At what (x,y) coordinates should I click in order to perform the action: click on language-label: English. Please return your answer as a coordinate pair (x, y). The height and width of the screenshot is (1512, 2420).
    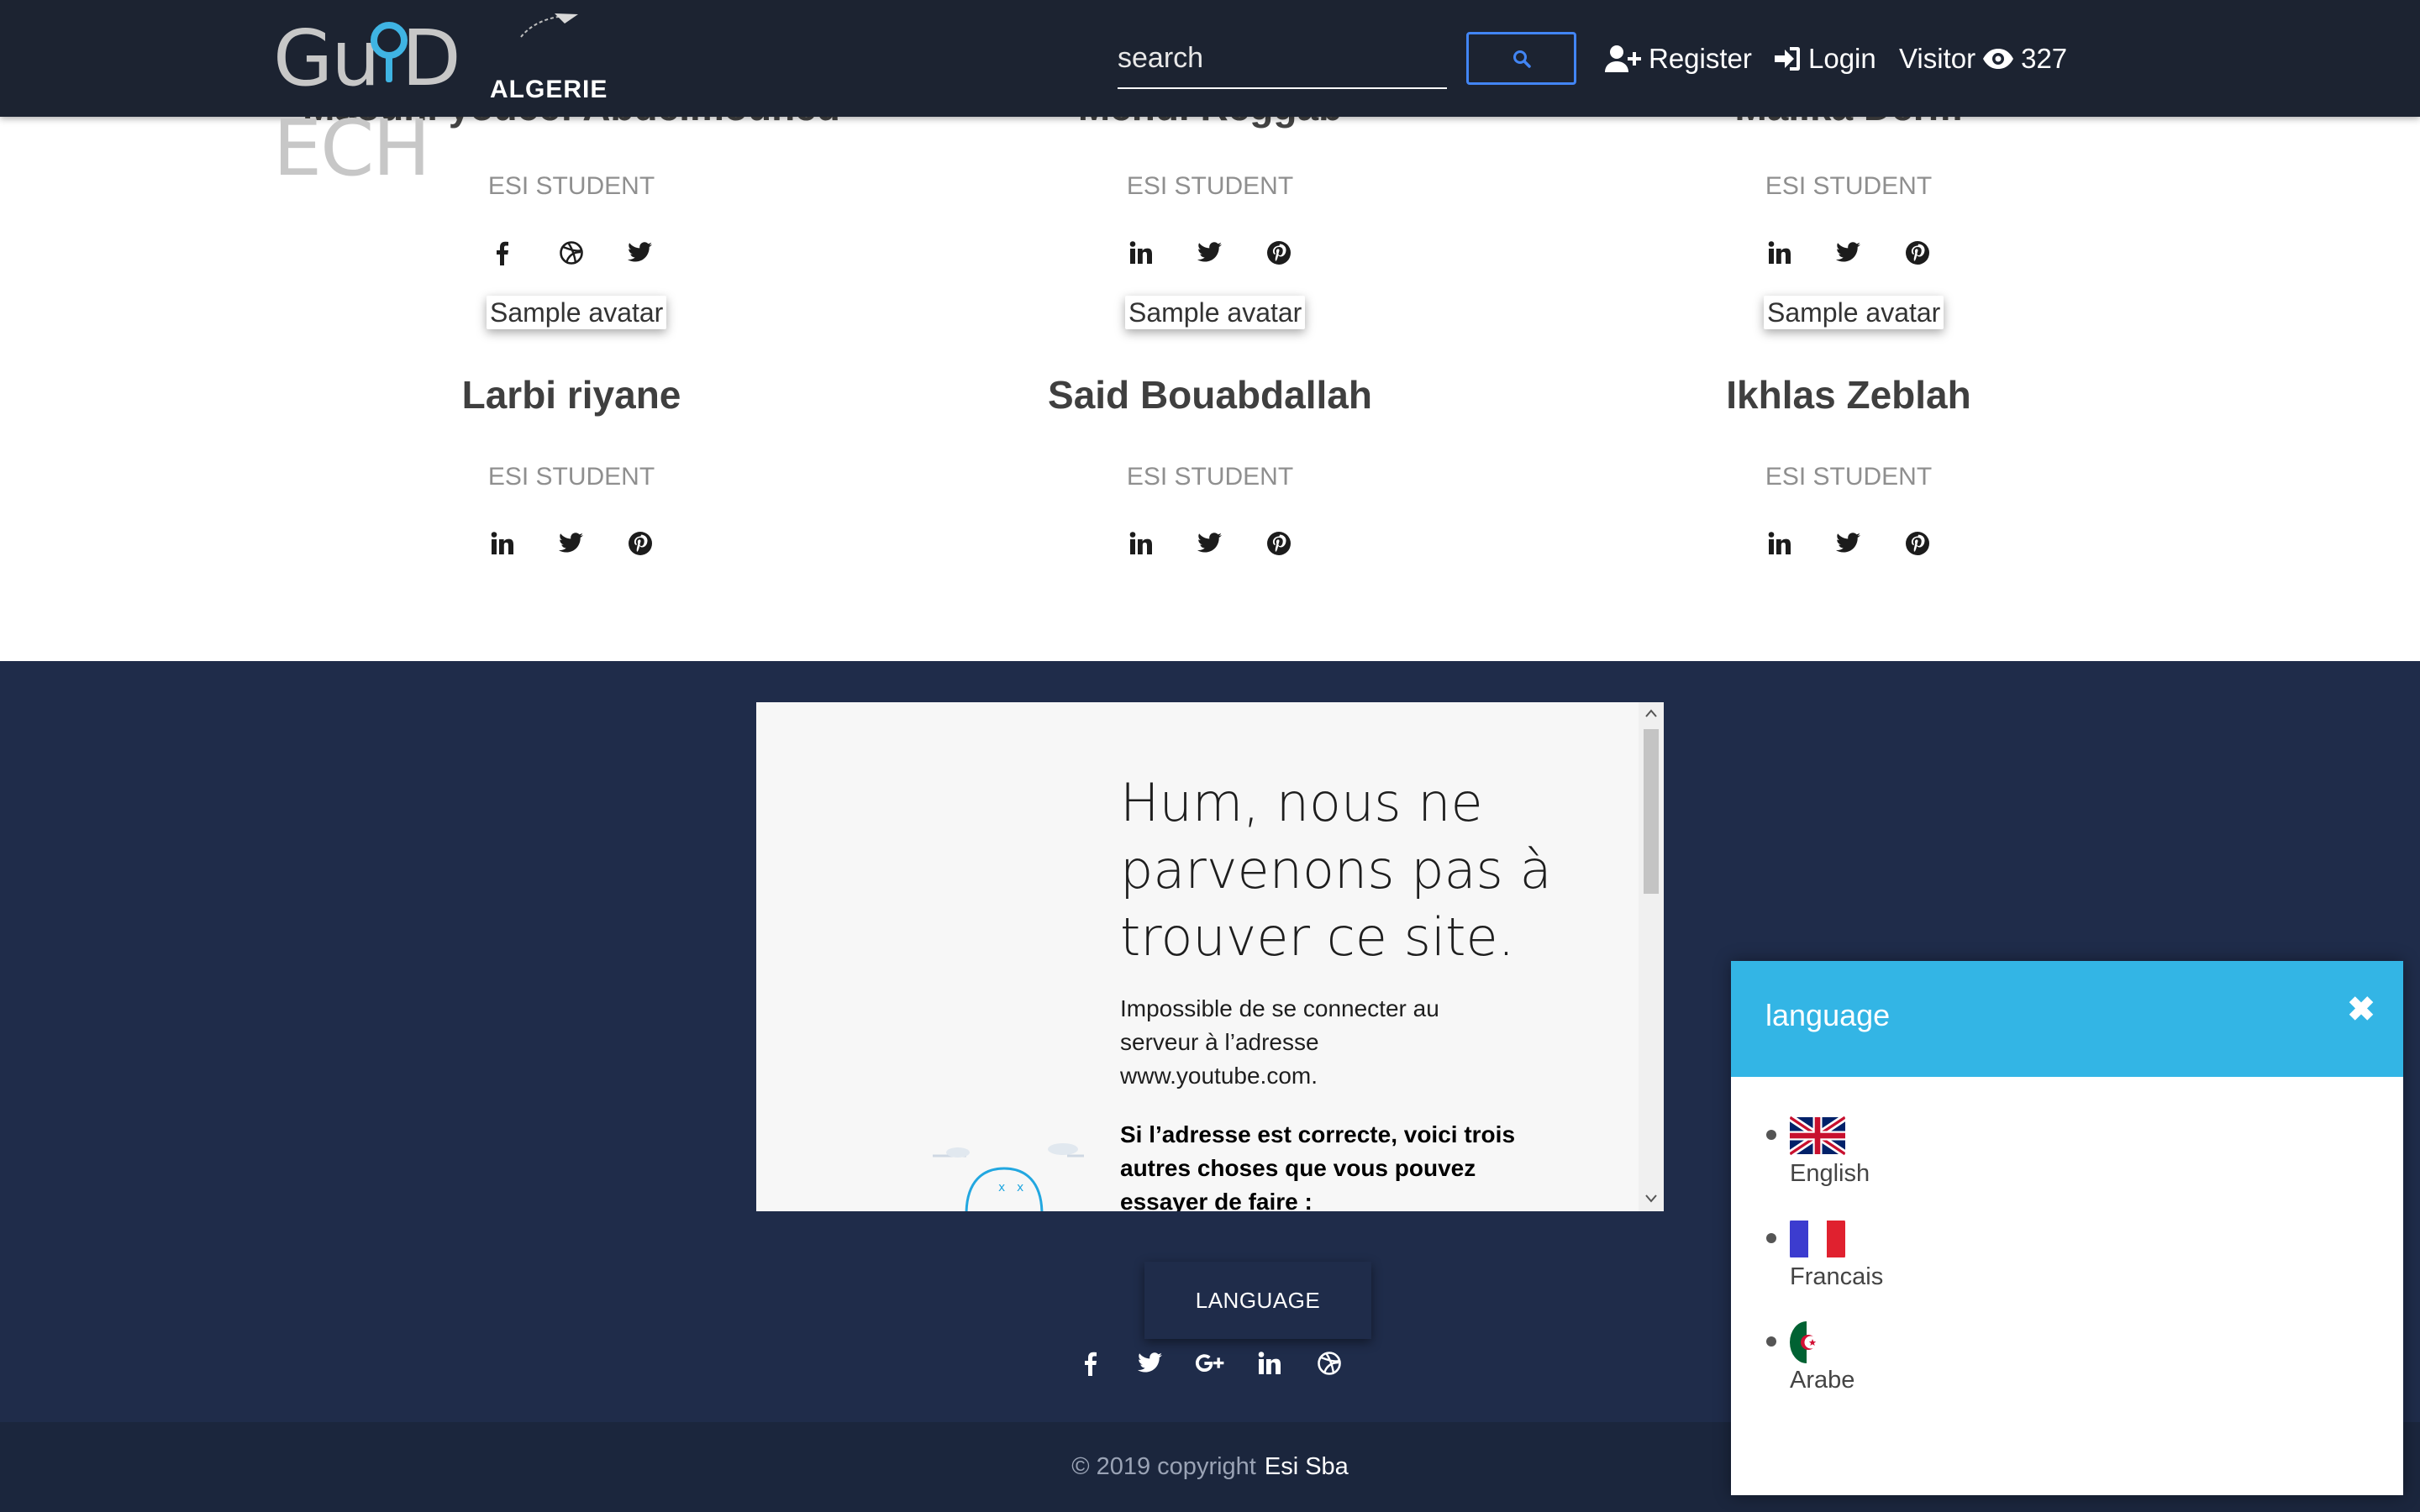
    Looking at the image, I should click on (1830, 1173).